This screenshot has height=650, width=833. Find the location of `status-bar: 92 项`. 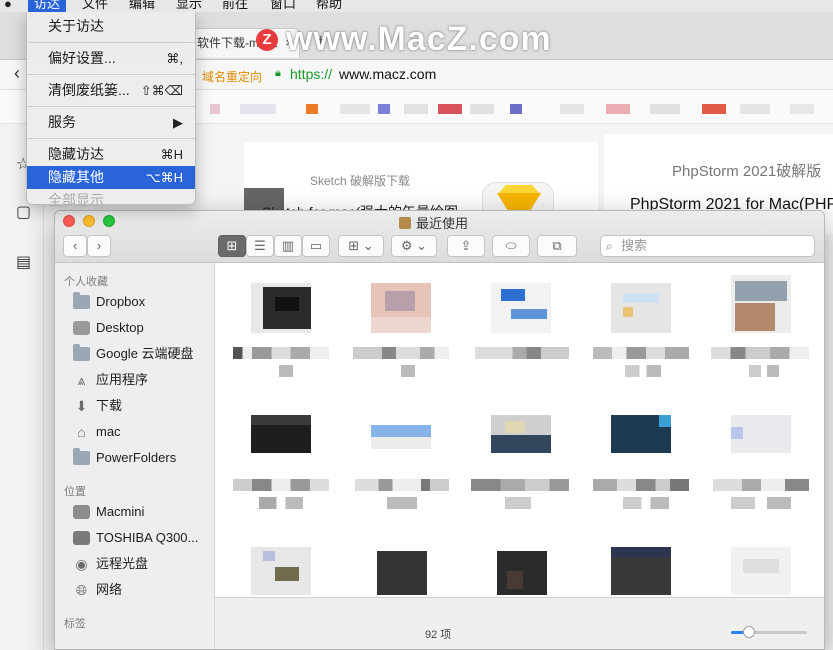

status-bar: 92 项 is located at coordinates (519, 623).